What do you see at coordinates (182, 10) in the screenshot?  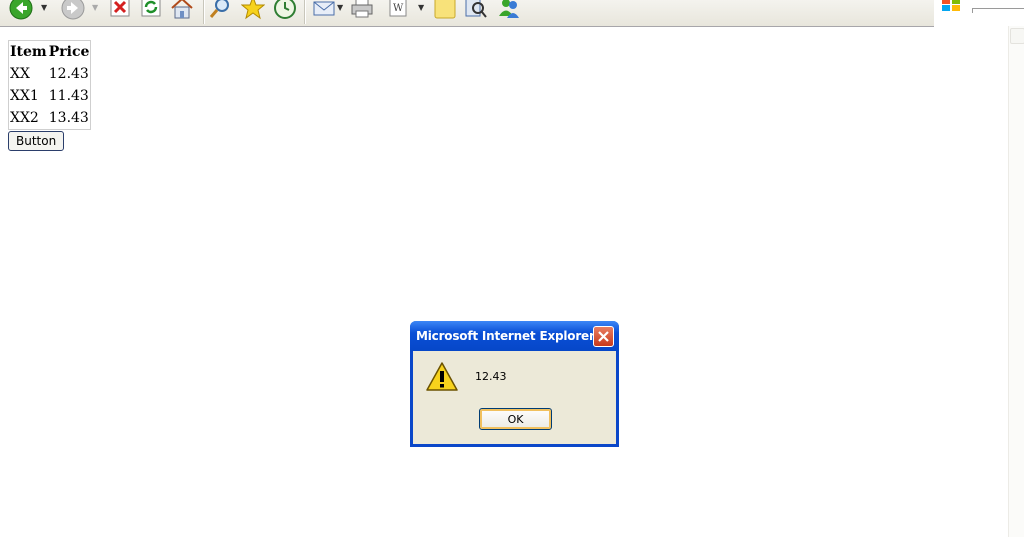 I see `home-icon` at bounding box center [182, 10].